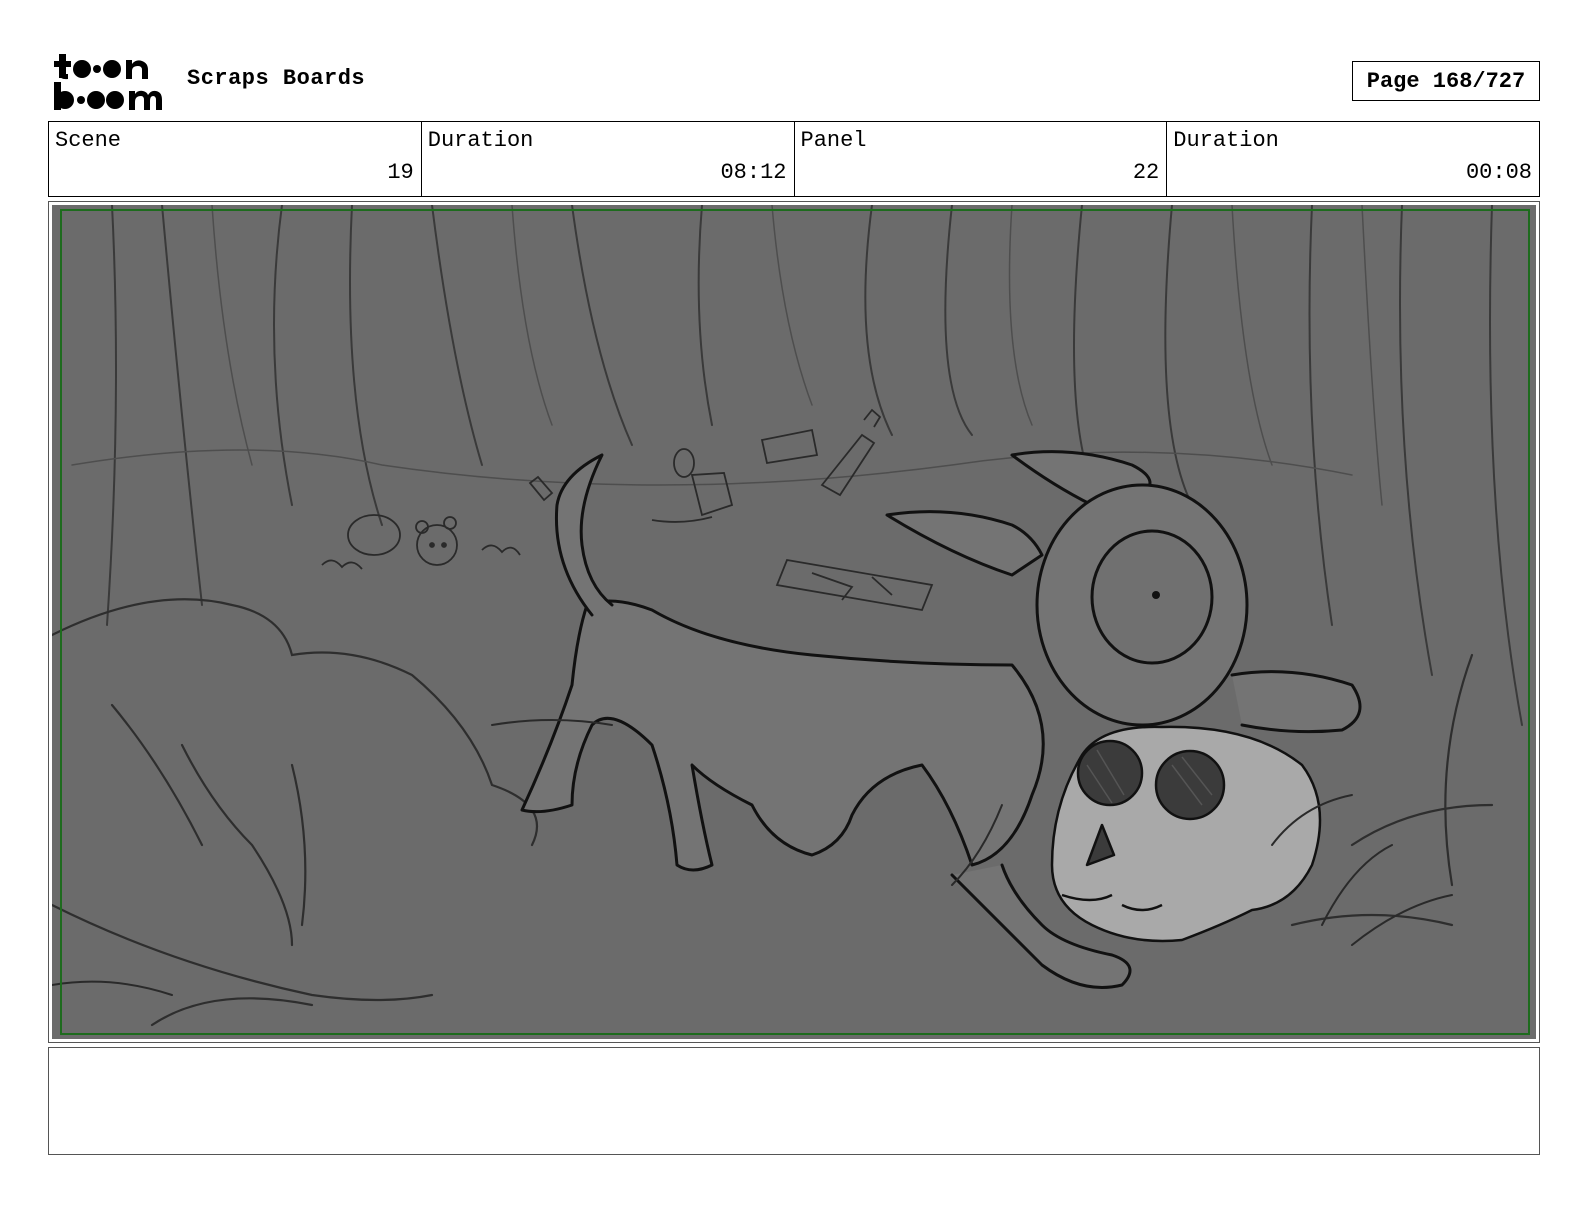  What do you see at coordinates (108, 82) in the screenshot?
I see `toon-boom-logo` at bounding box center [108, 82].